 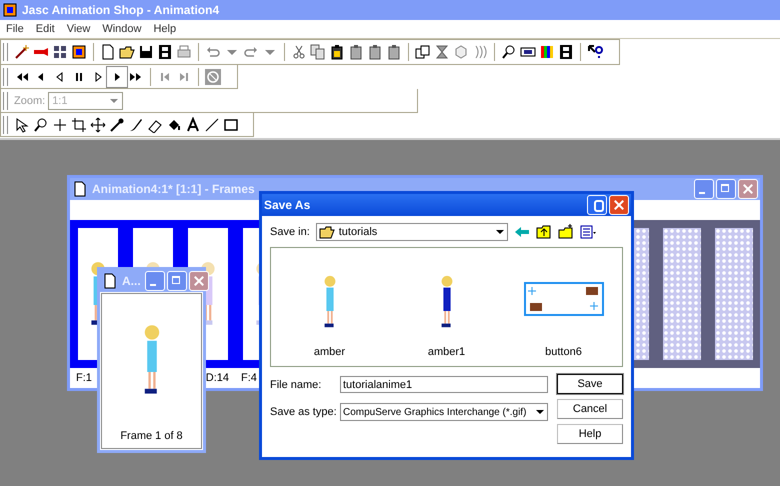 I want to click on file-name-field: tutorialanime1, so click(x=444, y=384).